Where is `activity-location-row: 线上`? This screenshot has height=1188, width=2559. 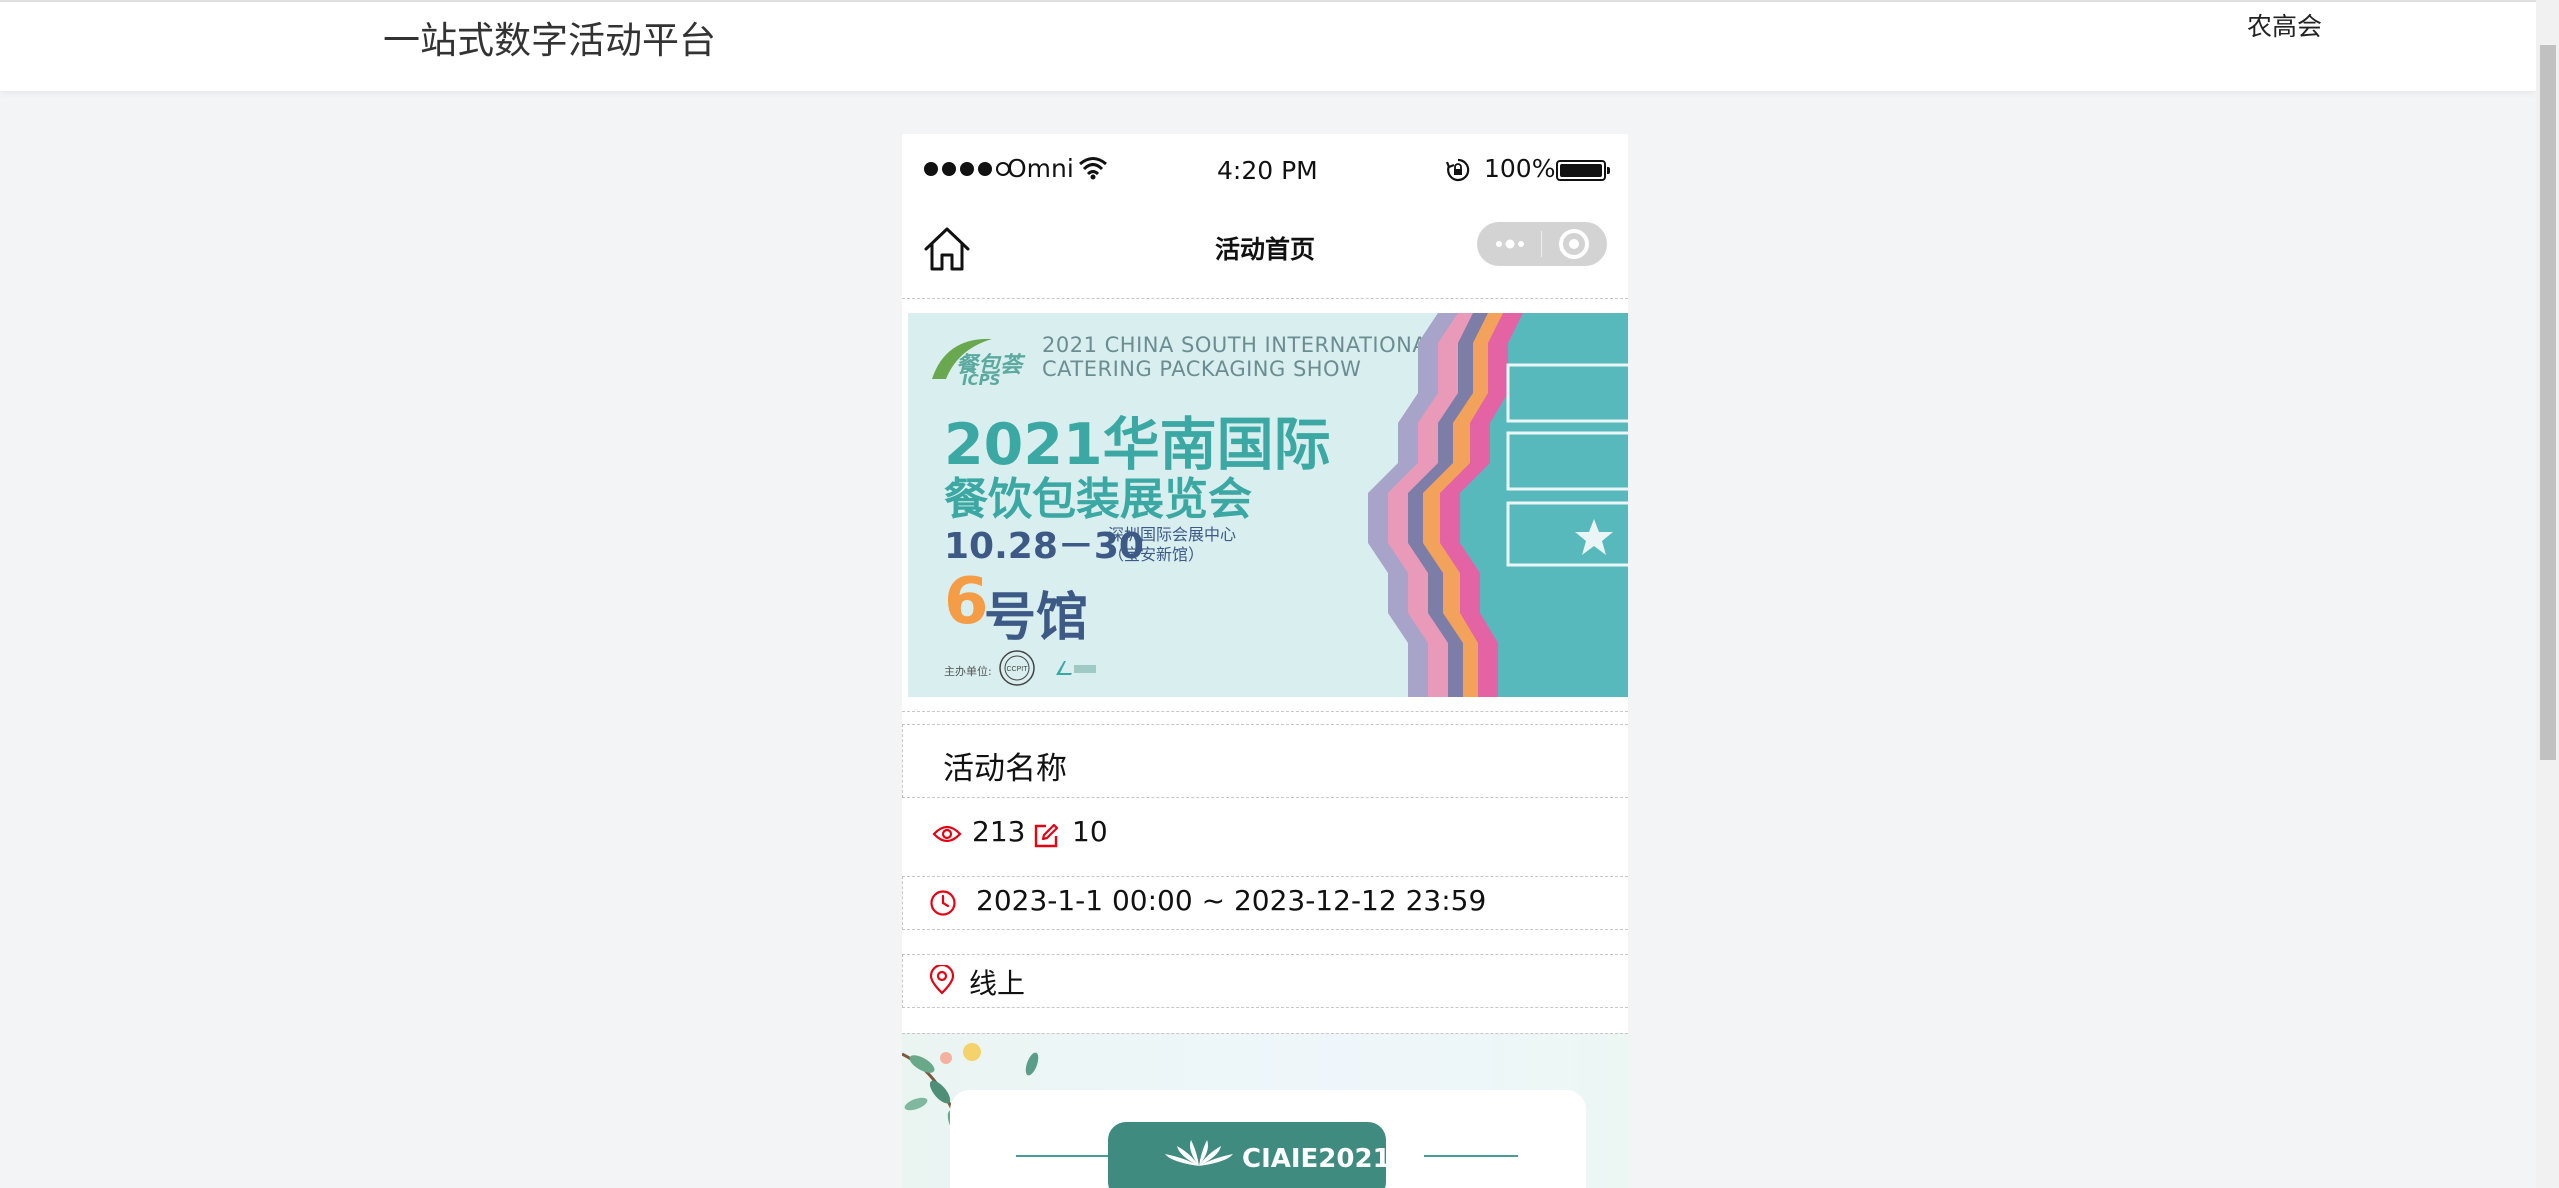
activity-location-row: 线上 is located at coordinates (1265, 981).